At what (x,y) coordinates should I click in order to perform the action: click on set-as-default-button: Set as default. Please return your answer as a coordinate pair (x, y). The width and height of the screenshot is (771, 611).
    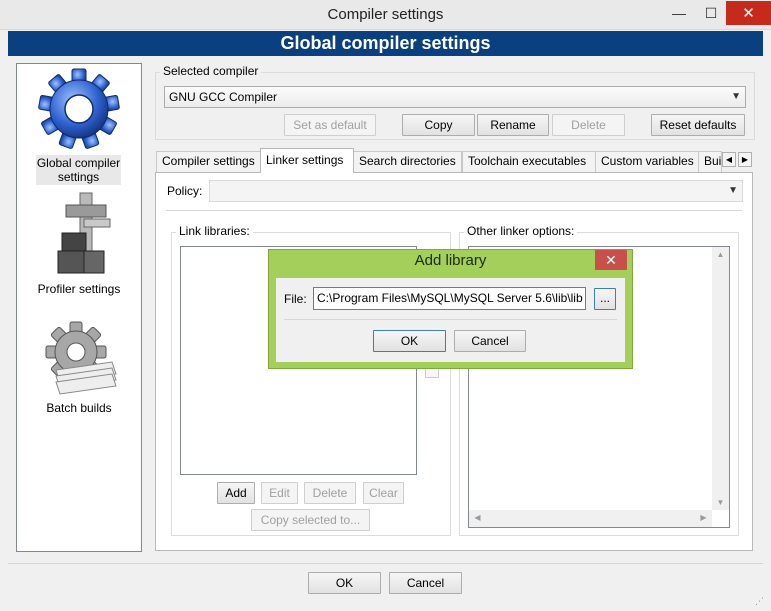
    Looking at the image, I should click on (330, 125).